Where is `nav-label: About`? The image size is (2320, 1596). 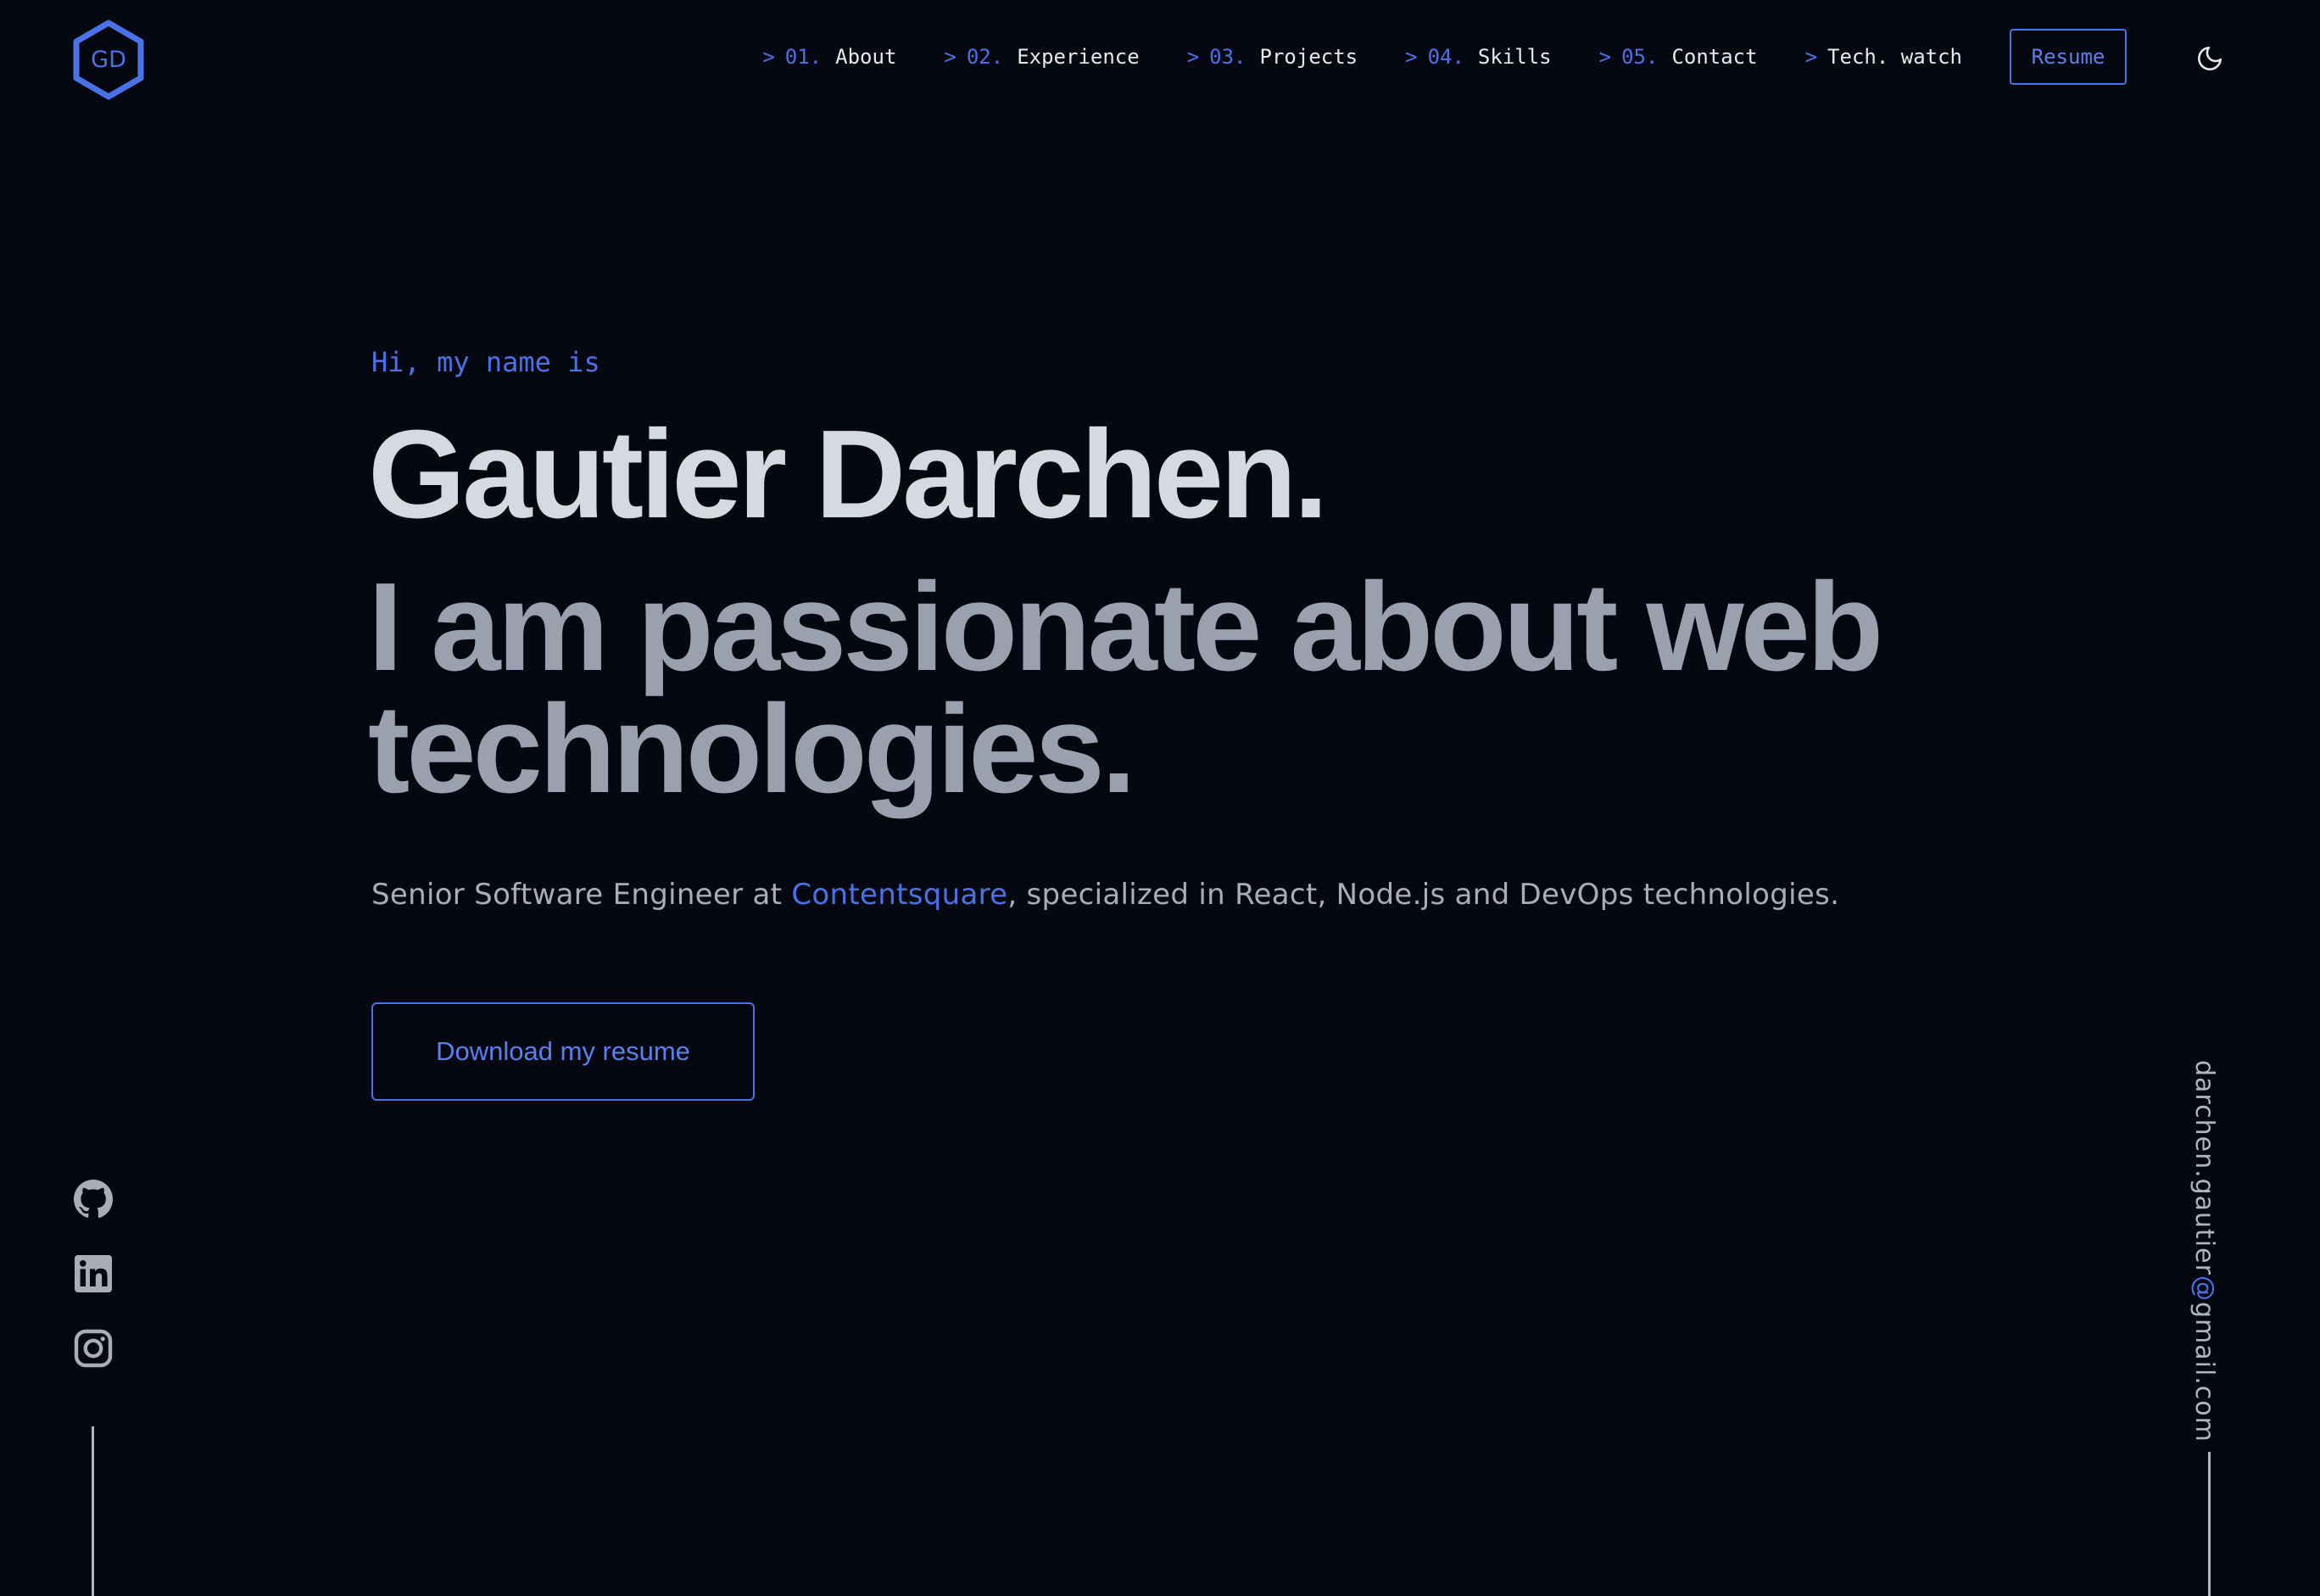 nav-label: About is located at coordinates (866, 57).